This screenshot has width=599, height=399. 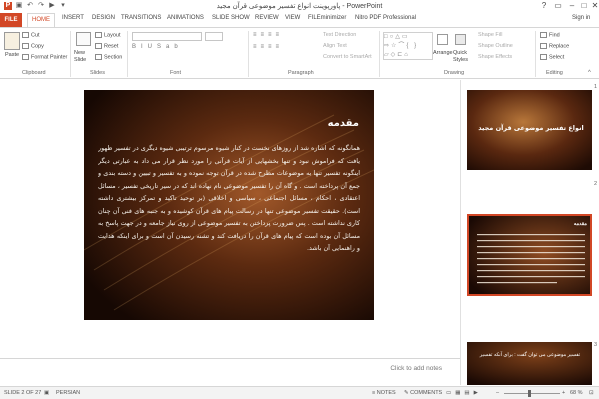 What do you see at coordinates (385, 18) in the screenshot?
I see `tab-nitro-pdf: Nitro PDF Professional` at bounding box center [385, 18].